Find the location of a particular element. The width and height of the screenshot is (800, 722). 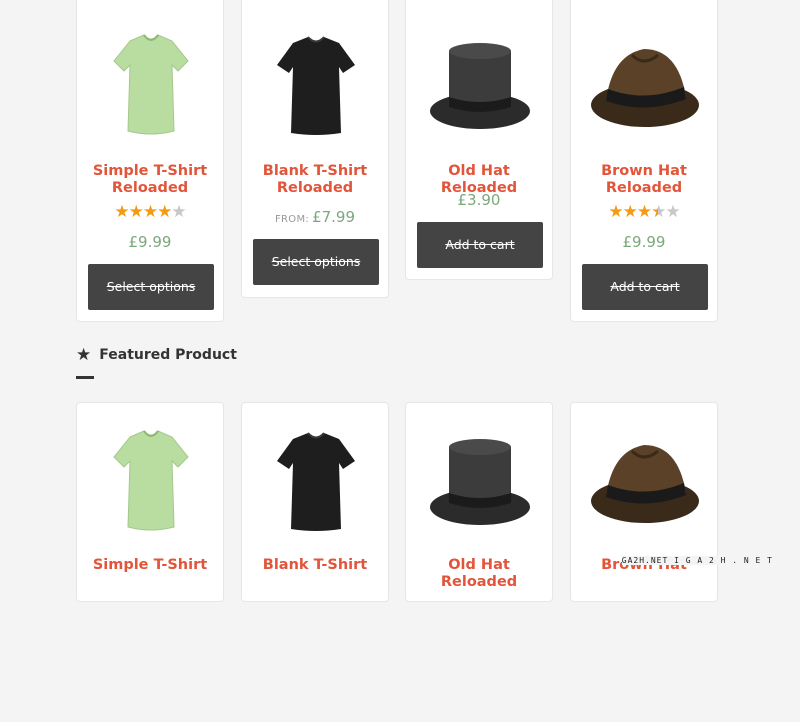

product-name: Blank T-Shirt is located at coordinates (315, 565).